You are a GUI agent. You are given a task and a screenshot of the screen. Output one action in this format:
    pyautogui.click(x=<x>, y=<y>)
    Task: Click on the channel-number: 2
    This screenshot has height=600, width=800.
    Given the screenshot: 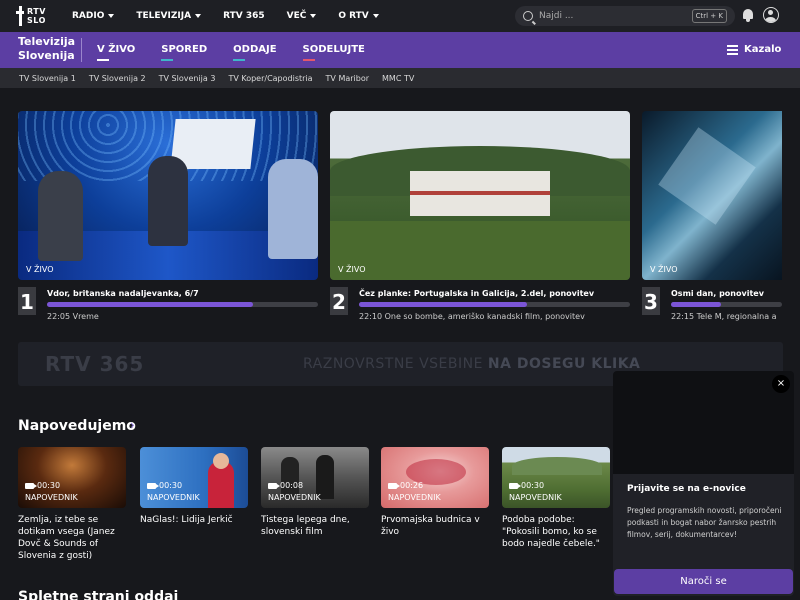 What is the action you would take?
    pyautogui.click(x=339, y=301)
    